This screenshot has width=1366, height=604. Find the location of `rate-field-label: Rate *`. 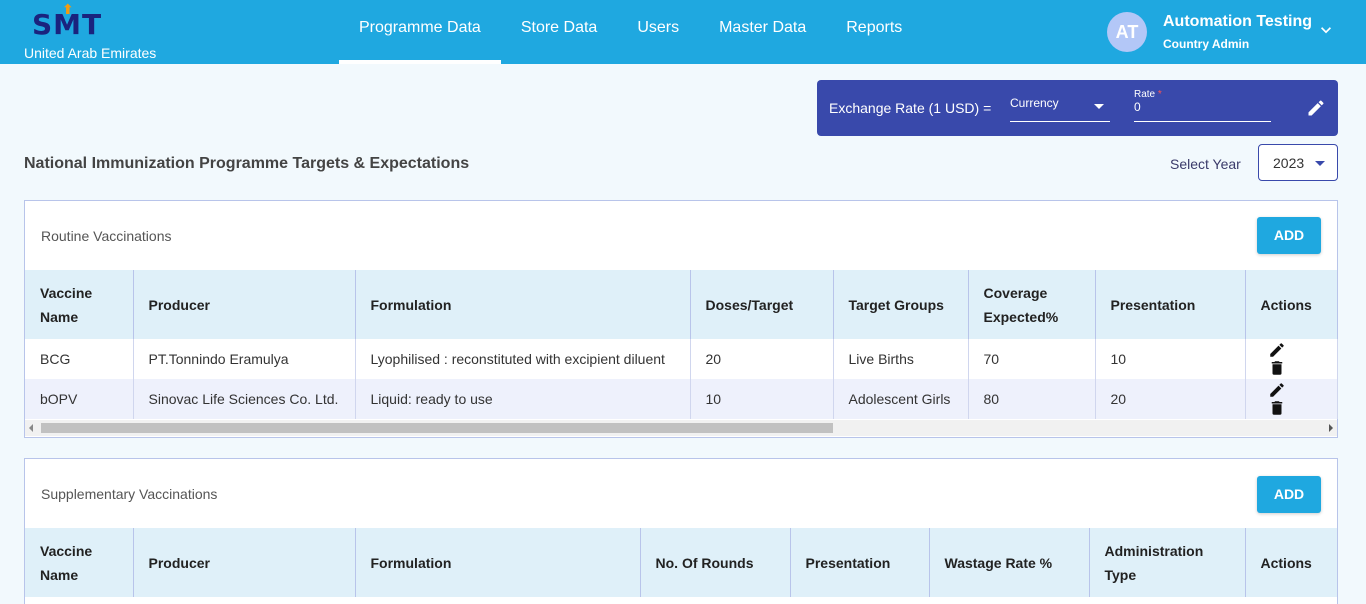

rate-field-label: Rate * is located at coordinates (1148, 94).